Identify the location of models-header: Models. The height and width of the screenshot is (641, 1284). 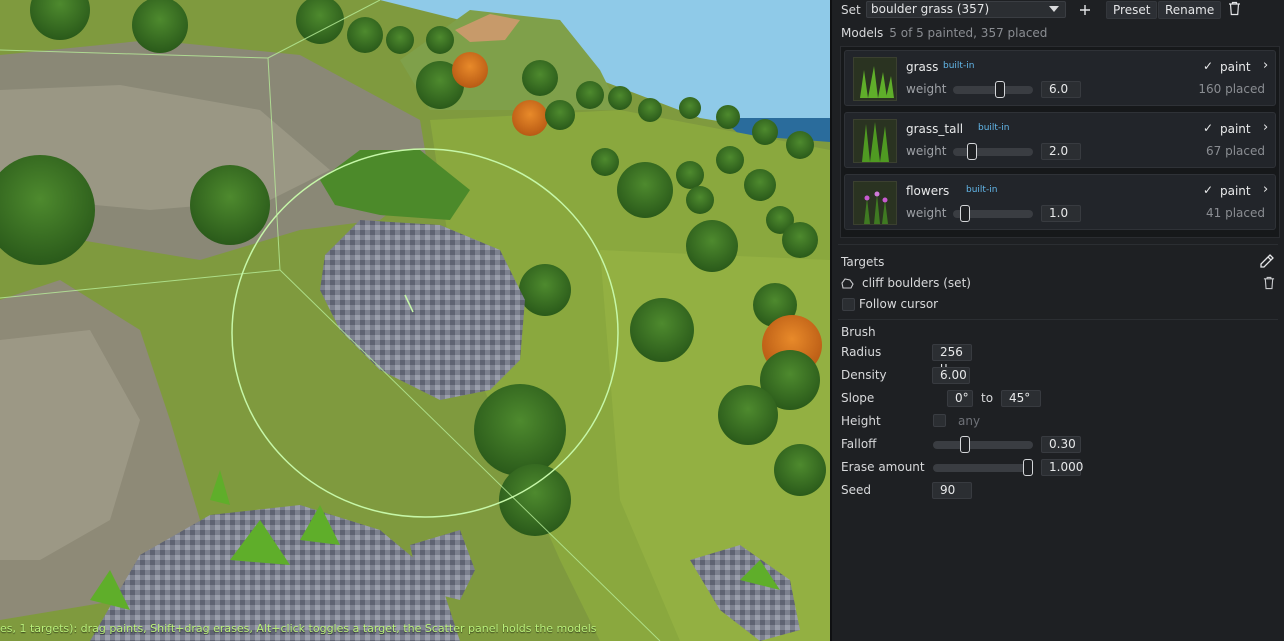
(862, 33).